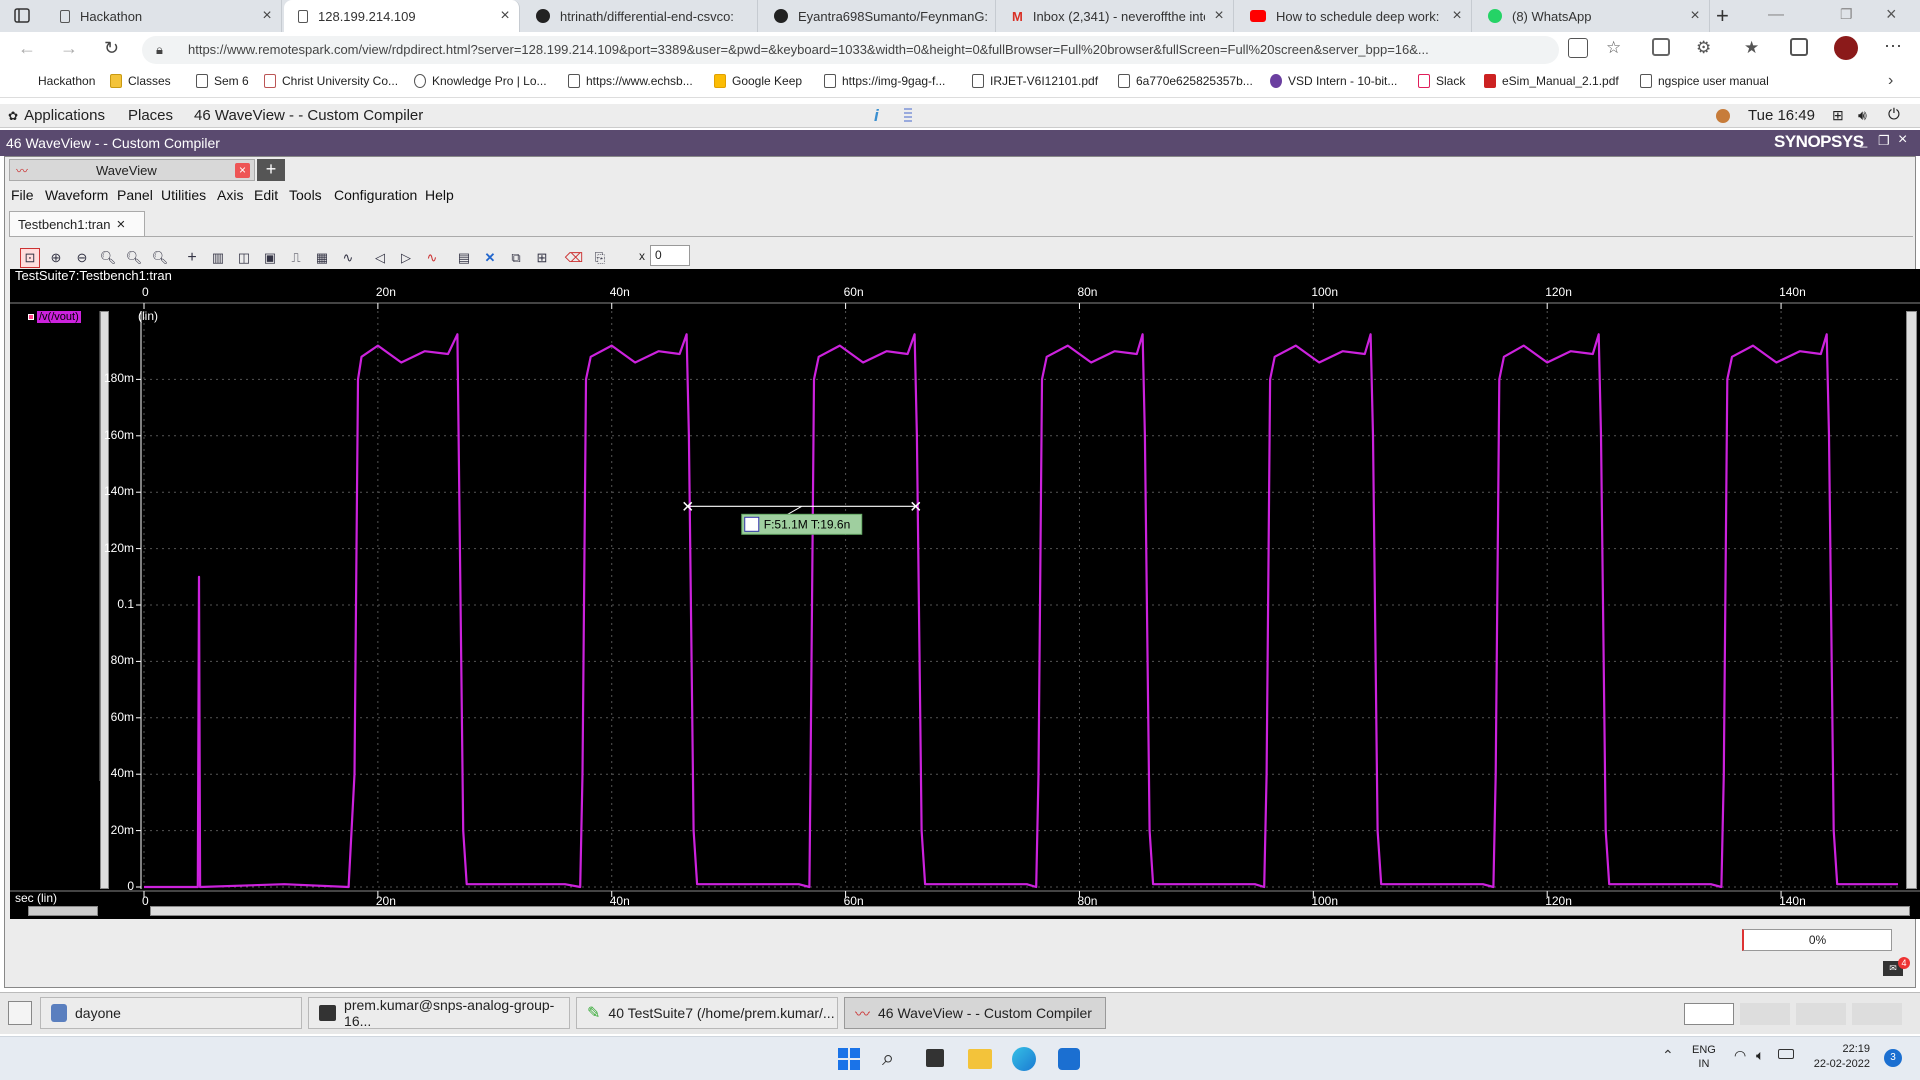  I want to click on menu-utilities: Utilities, so click(183, 195).